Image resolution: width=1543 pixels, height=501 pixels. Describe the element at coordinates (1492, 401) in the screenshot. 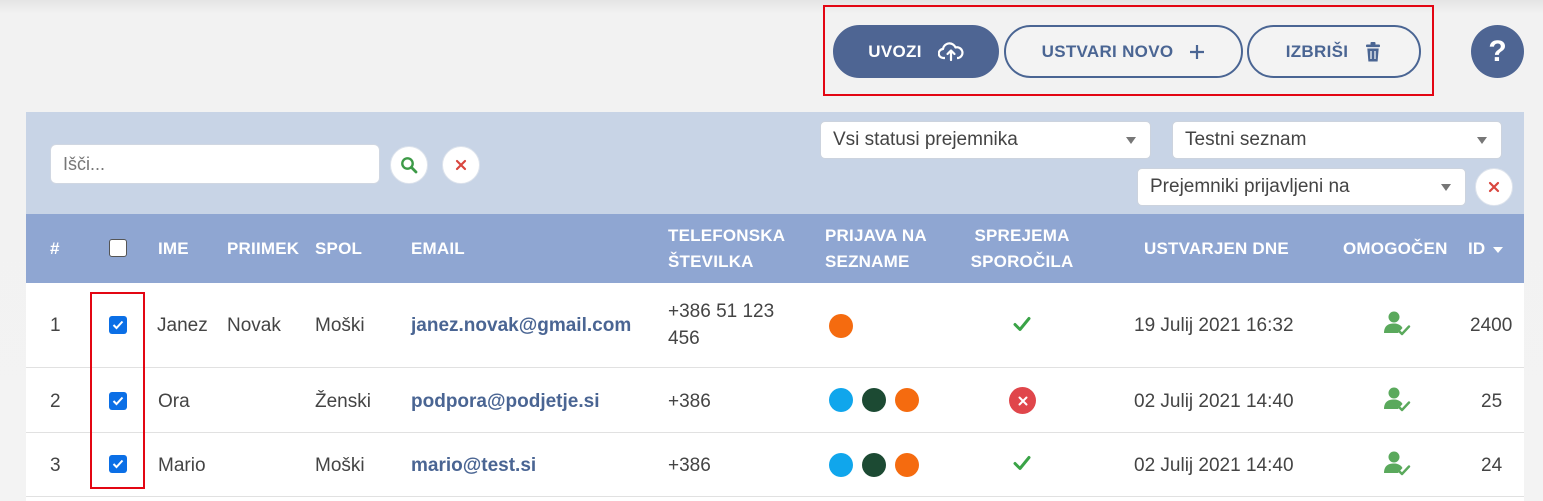

I see `row-id: 25` at that location.